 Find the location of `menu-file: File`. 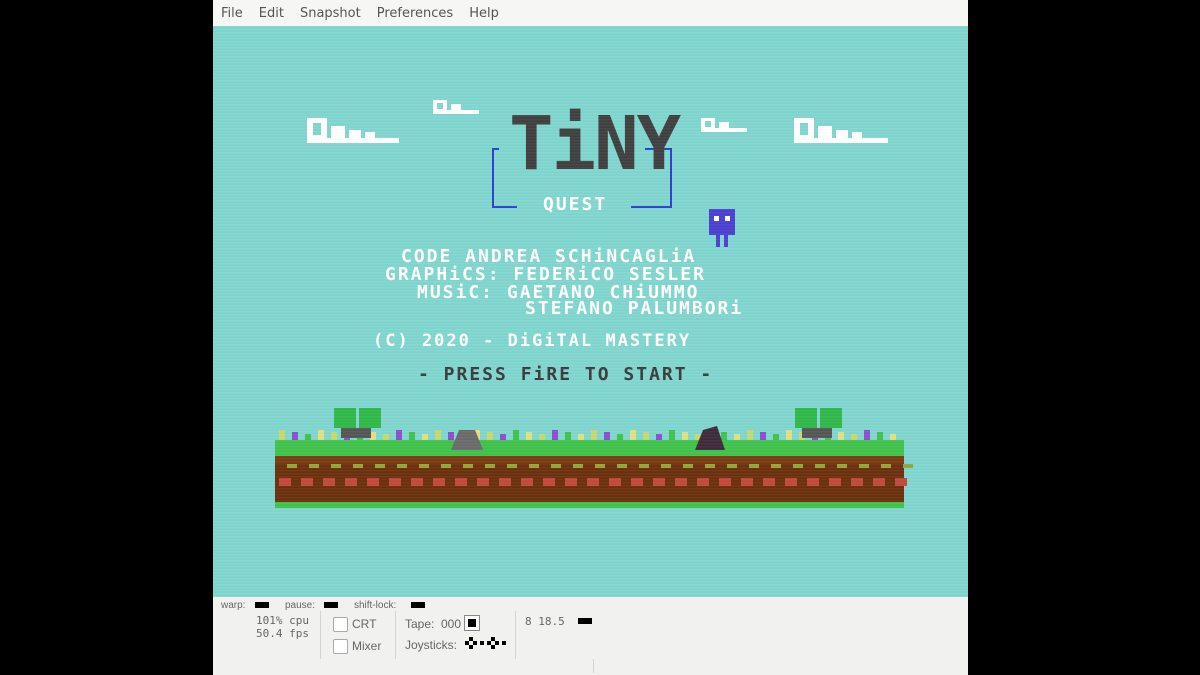

menu-file: File is located at coordinates (232, 13).